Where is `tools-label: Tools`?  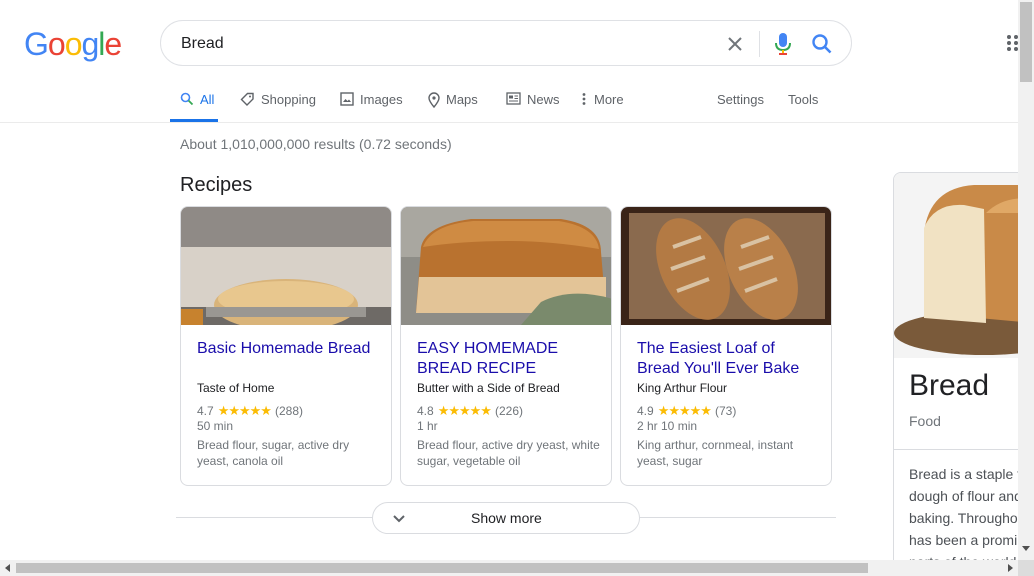
tools-label: Tools is located at coordinates (803, 99).